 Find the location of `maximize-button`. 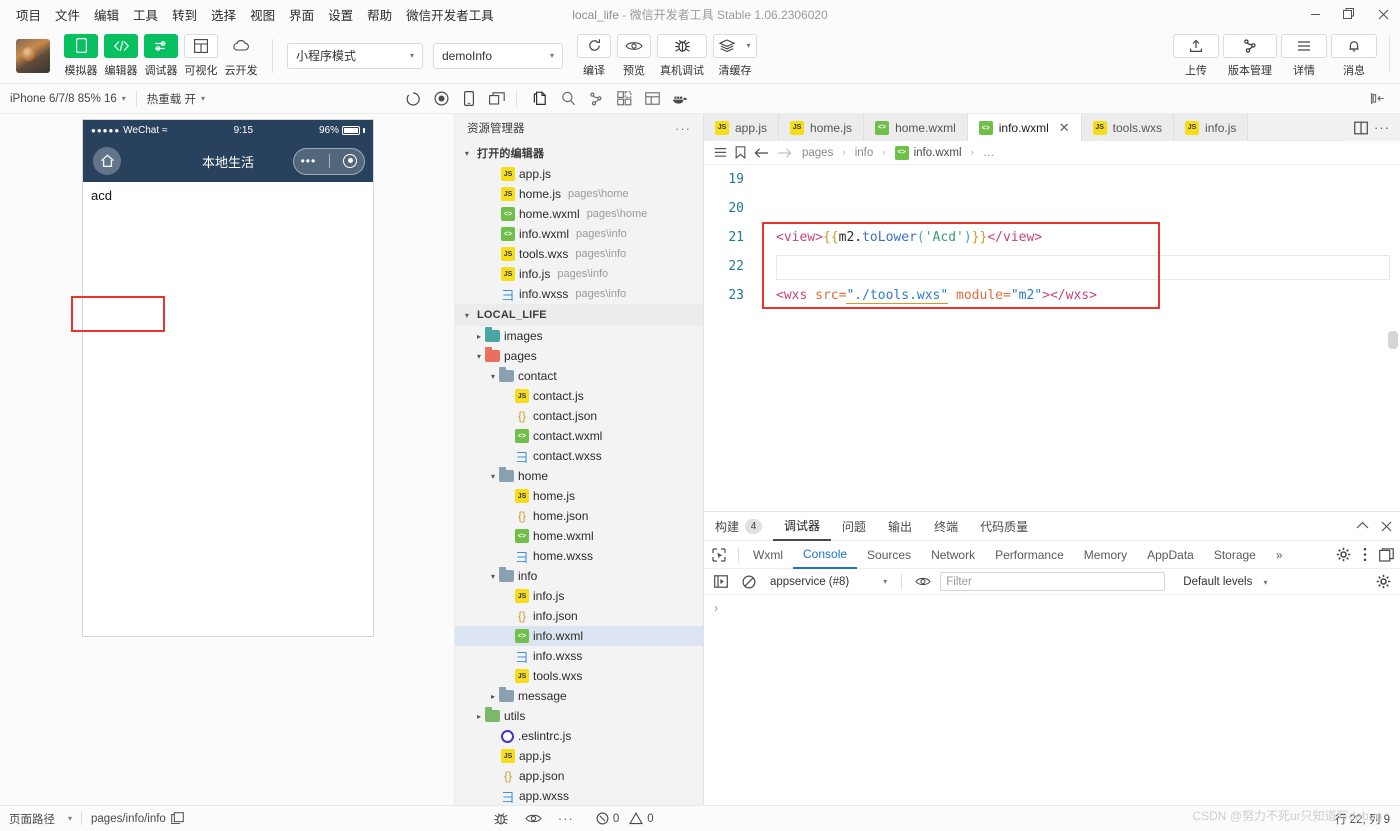

maximize-button is located at coordinates (1349, 14).